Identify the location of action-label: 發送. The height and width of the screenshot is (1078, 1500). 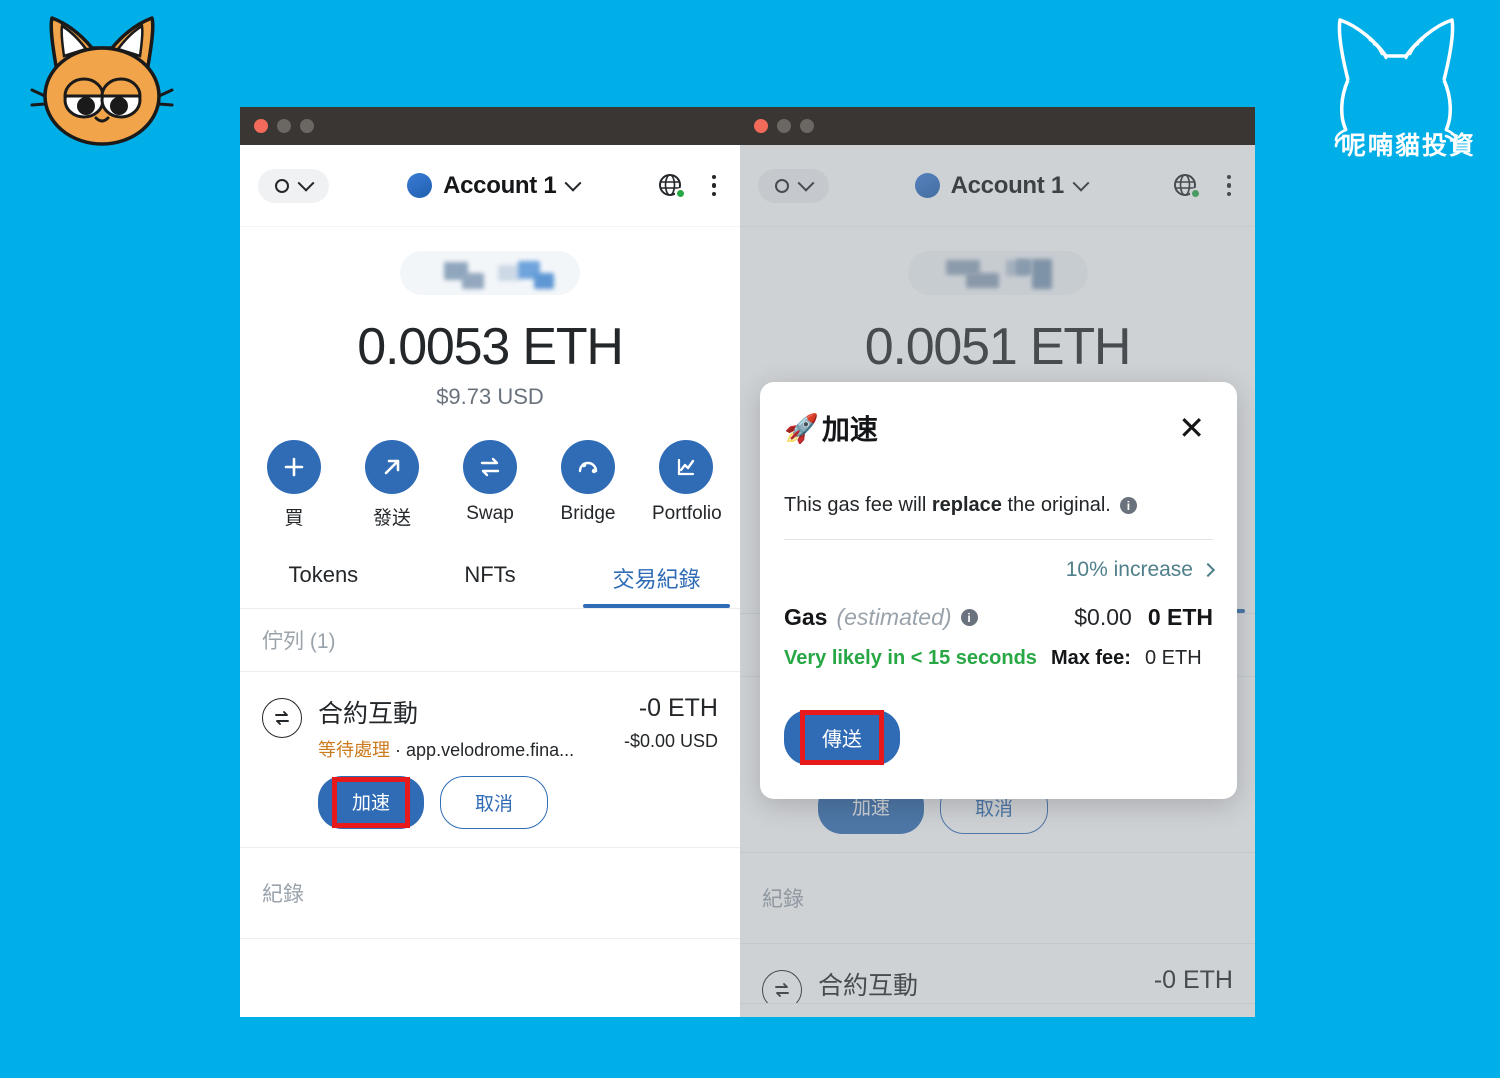
(391, 518).